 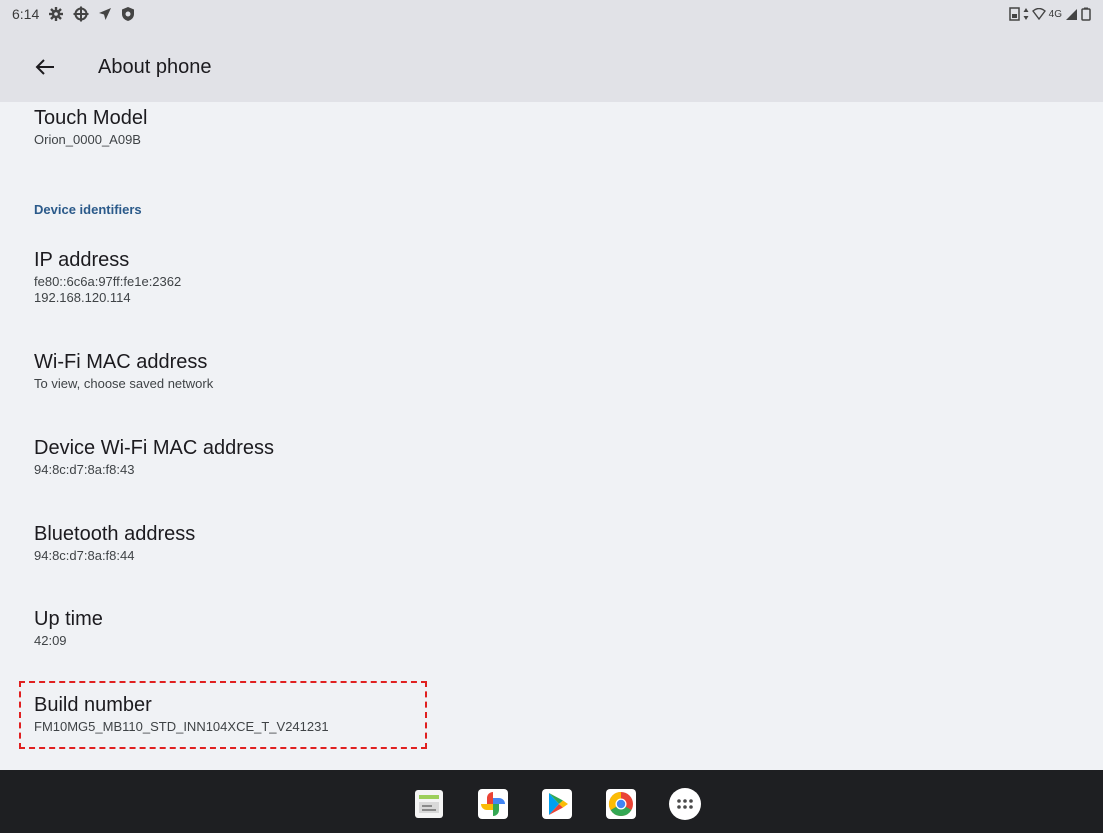 I want to click on pref-summary: FM10MG5_MB110_STD_INN104XCE_T_V241231, so click(x=181, y=726).